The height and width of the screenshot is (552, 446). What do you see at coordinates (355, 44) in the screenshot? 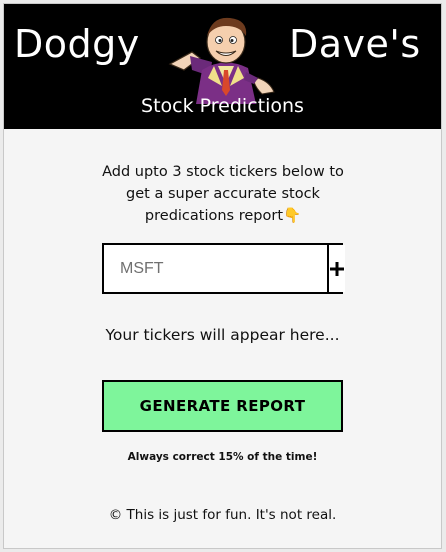
I see `brand-word-right: Dave's` at bounding box center [355, 44].